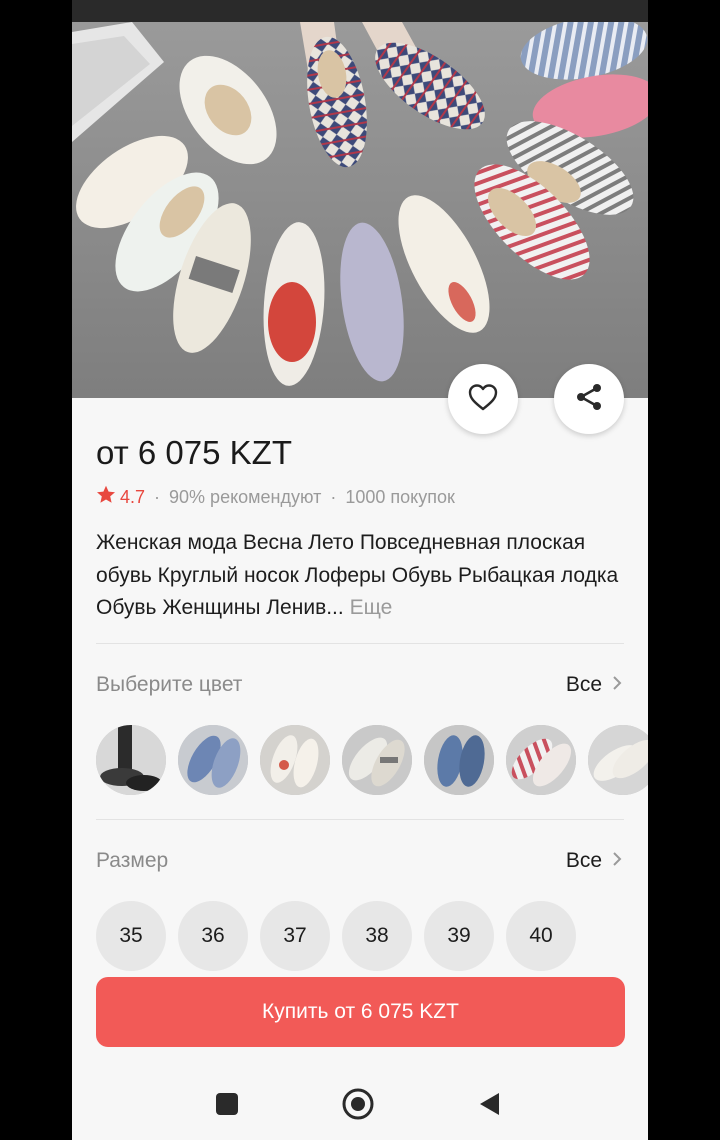 The image size is (720, 1140). I want to click on size-option-36: 36, so click(213, 936).